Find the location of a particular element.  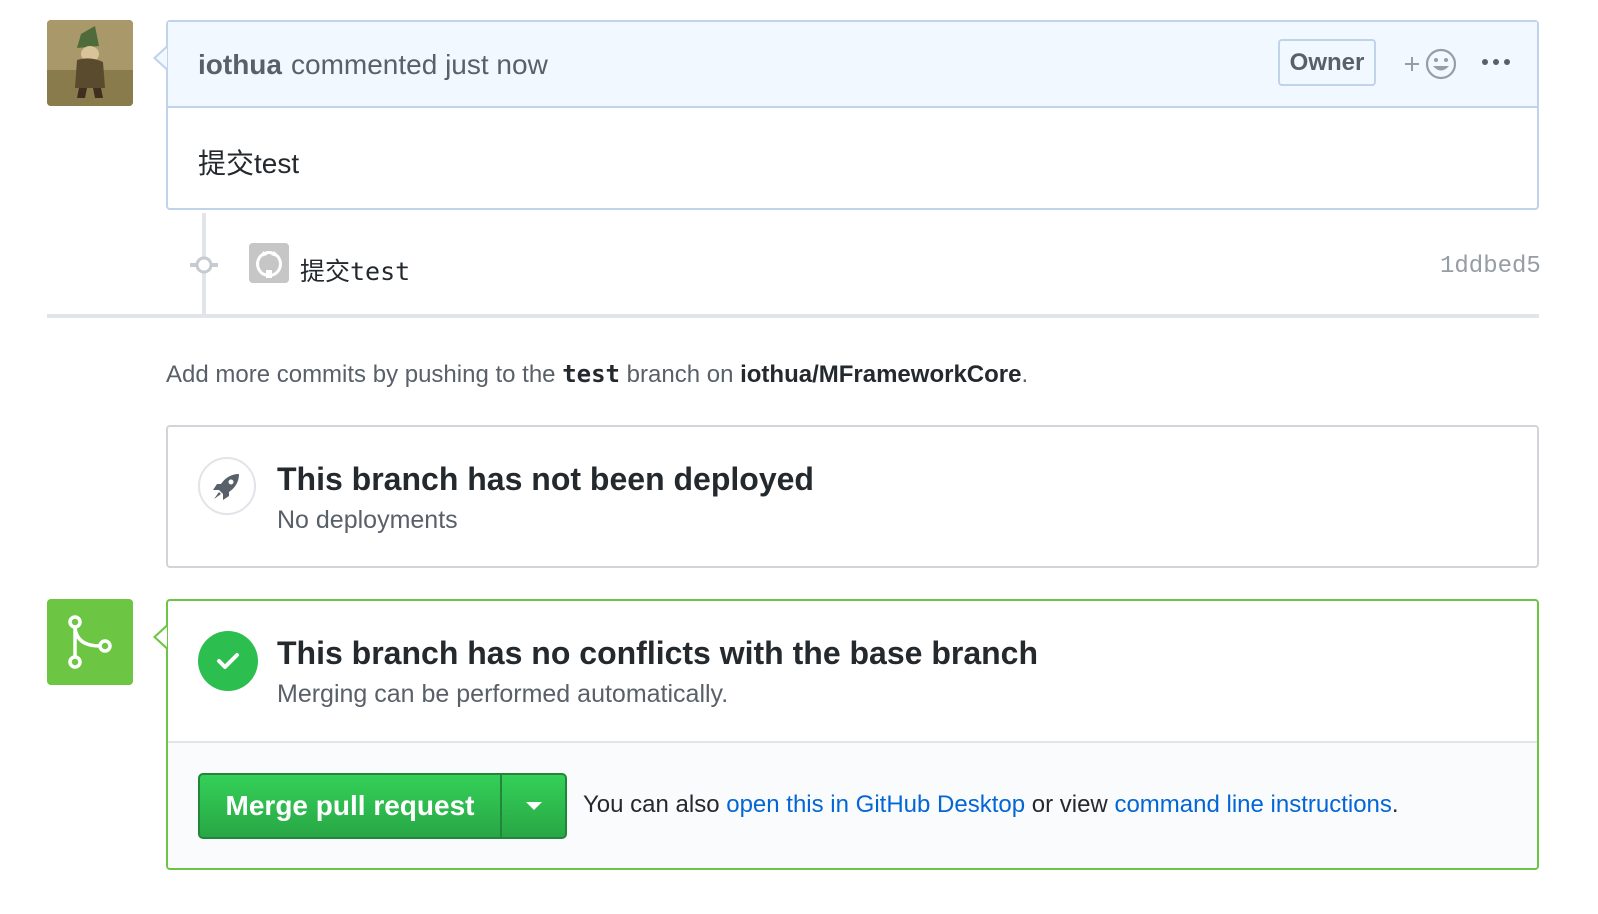

open-in-desktop-link: open this in GitHub Desktop is located at coordinates (875, 804).